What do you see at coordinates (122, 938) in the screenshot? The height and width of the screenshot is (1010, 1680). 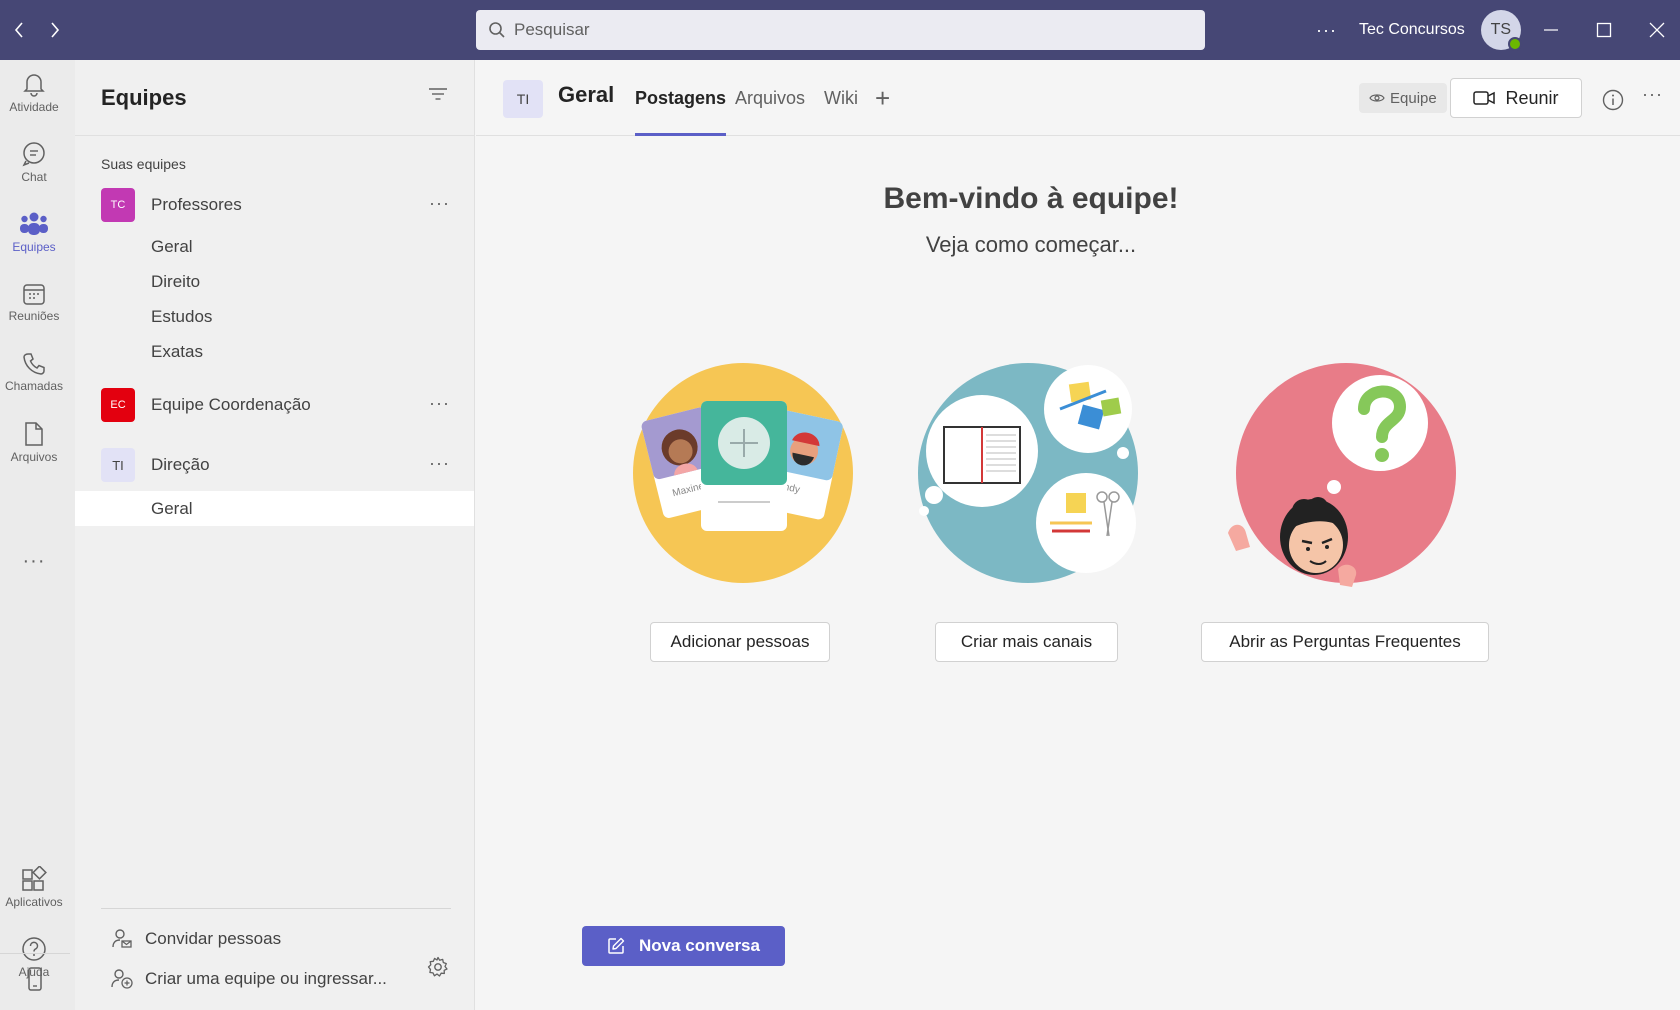 I see `person-mail-icon` at bounding box center [122, 938].